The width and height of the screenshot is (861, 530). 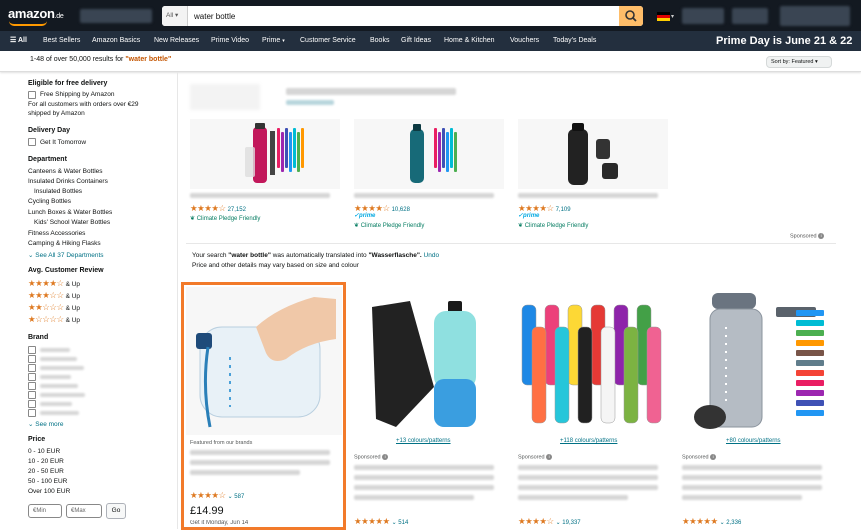 I want to click on amazon-logo: amazon.de, so click(x=36, y=16).